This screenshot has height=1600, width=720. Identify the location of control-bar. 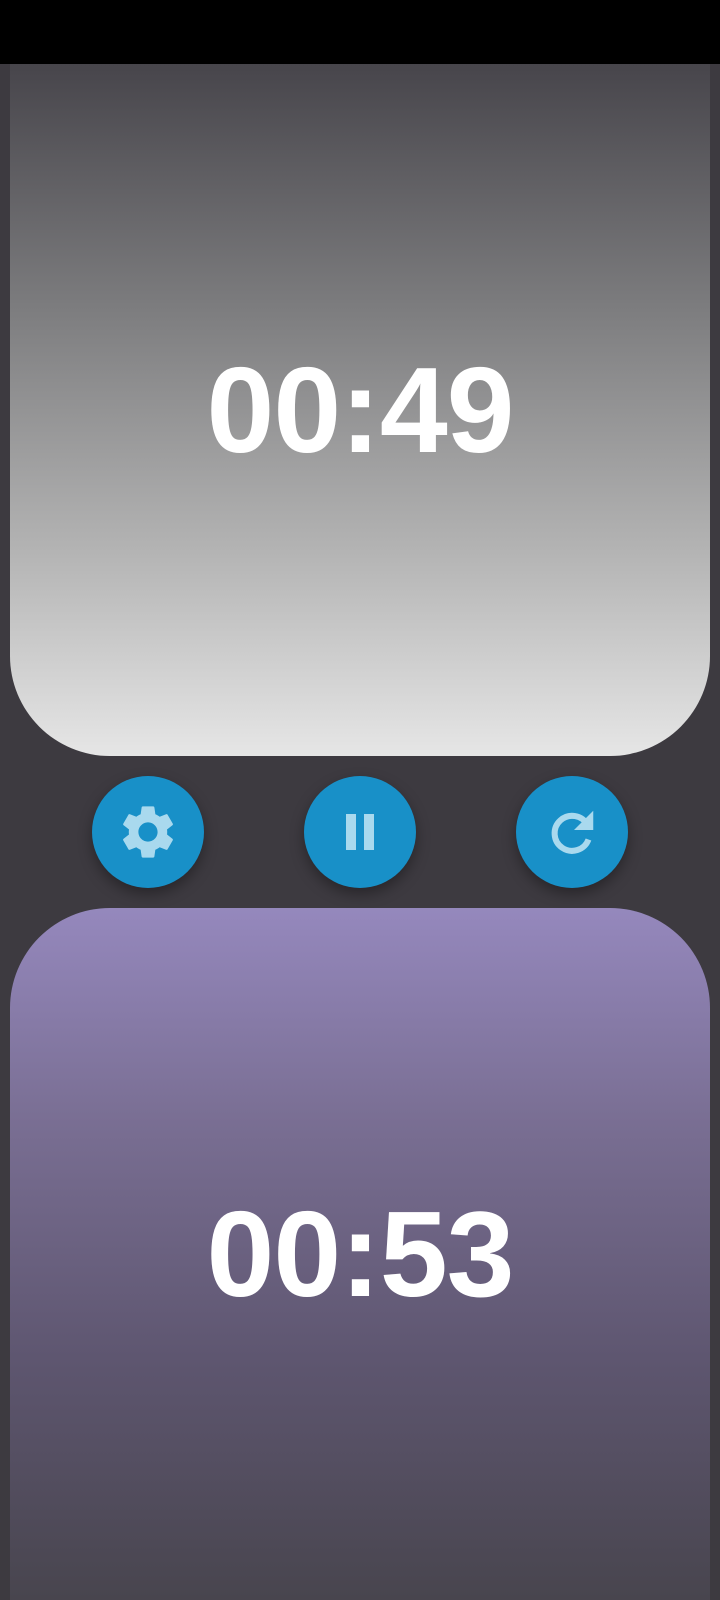
(360, 832).